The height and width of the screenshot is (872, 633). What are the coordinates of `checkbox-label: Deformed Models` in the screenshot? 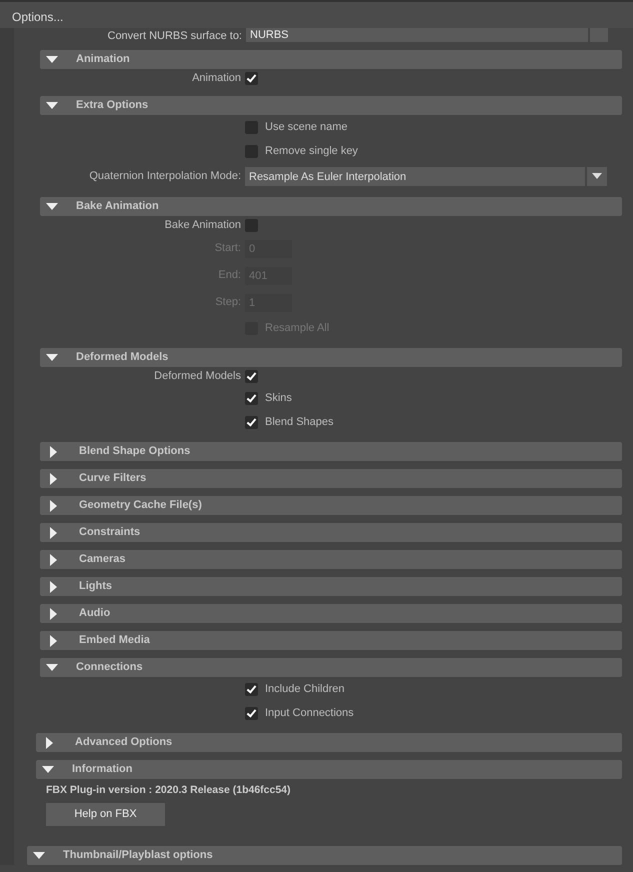 It's located at (197, 376).